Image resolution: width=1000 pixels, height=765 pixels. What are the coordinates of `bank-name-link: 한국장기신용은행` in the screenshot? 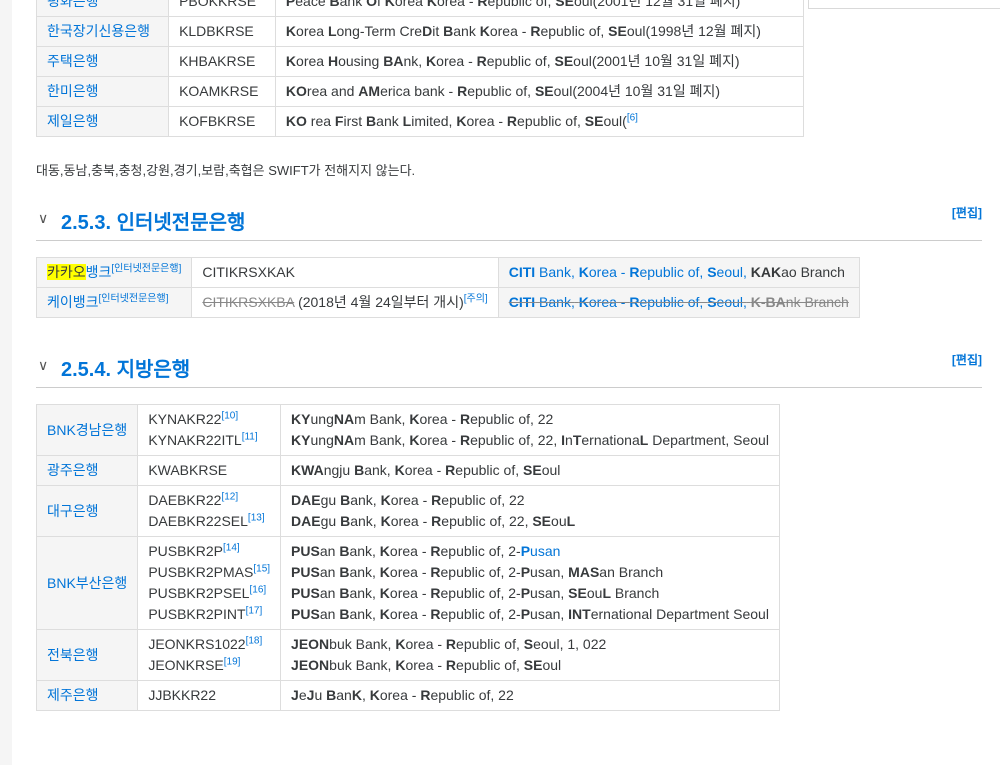 It's located at (102, 31).